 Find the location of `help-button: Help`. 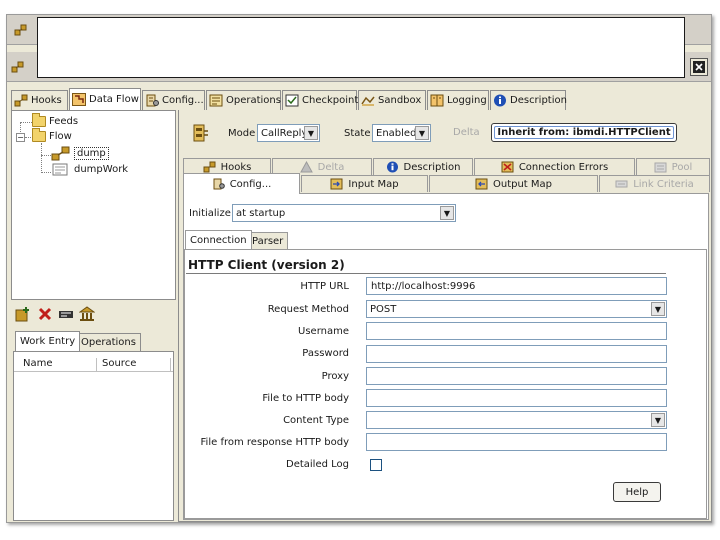

help-button: Help is located at coordinates (637, 492).